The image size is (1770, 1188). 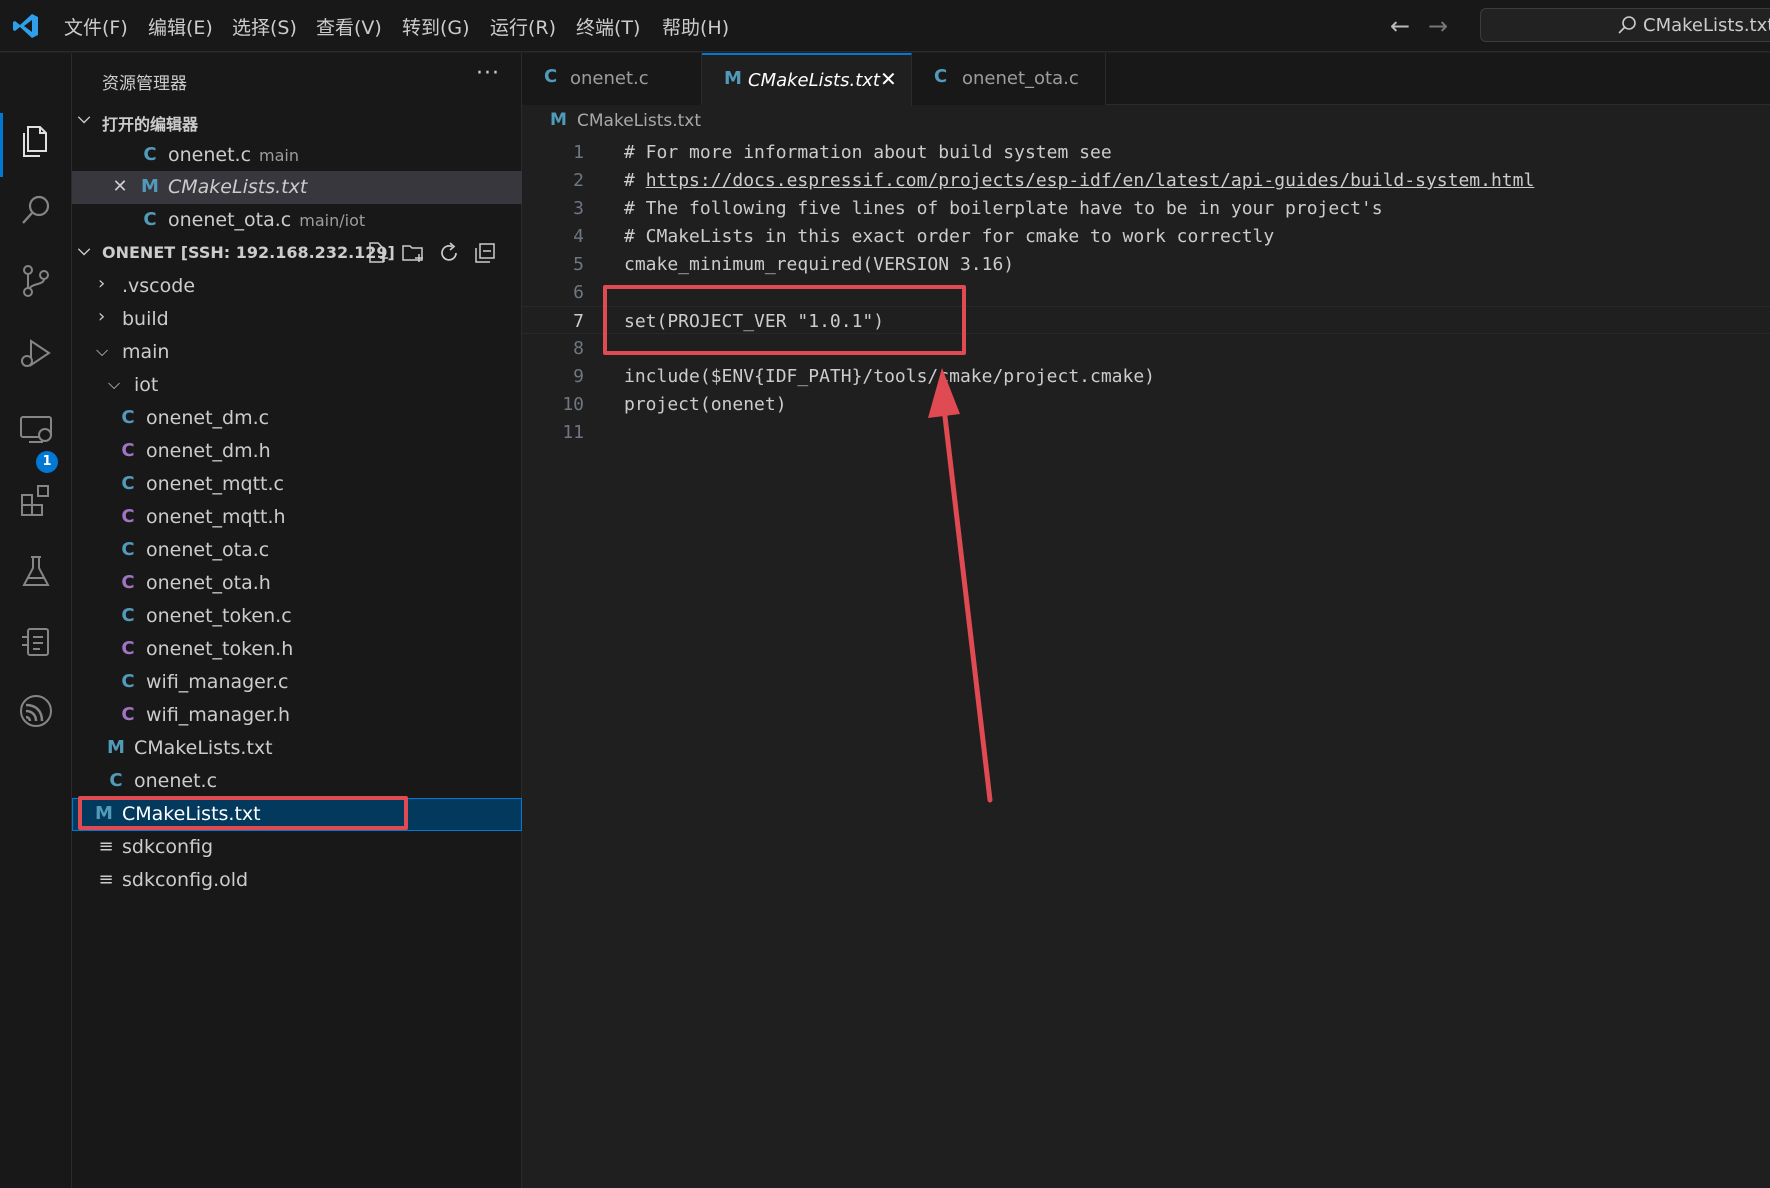 I want to click on file-name: onenet_ota.c, so click(x=208, y=550).